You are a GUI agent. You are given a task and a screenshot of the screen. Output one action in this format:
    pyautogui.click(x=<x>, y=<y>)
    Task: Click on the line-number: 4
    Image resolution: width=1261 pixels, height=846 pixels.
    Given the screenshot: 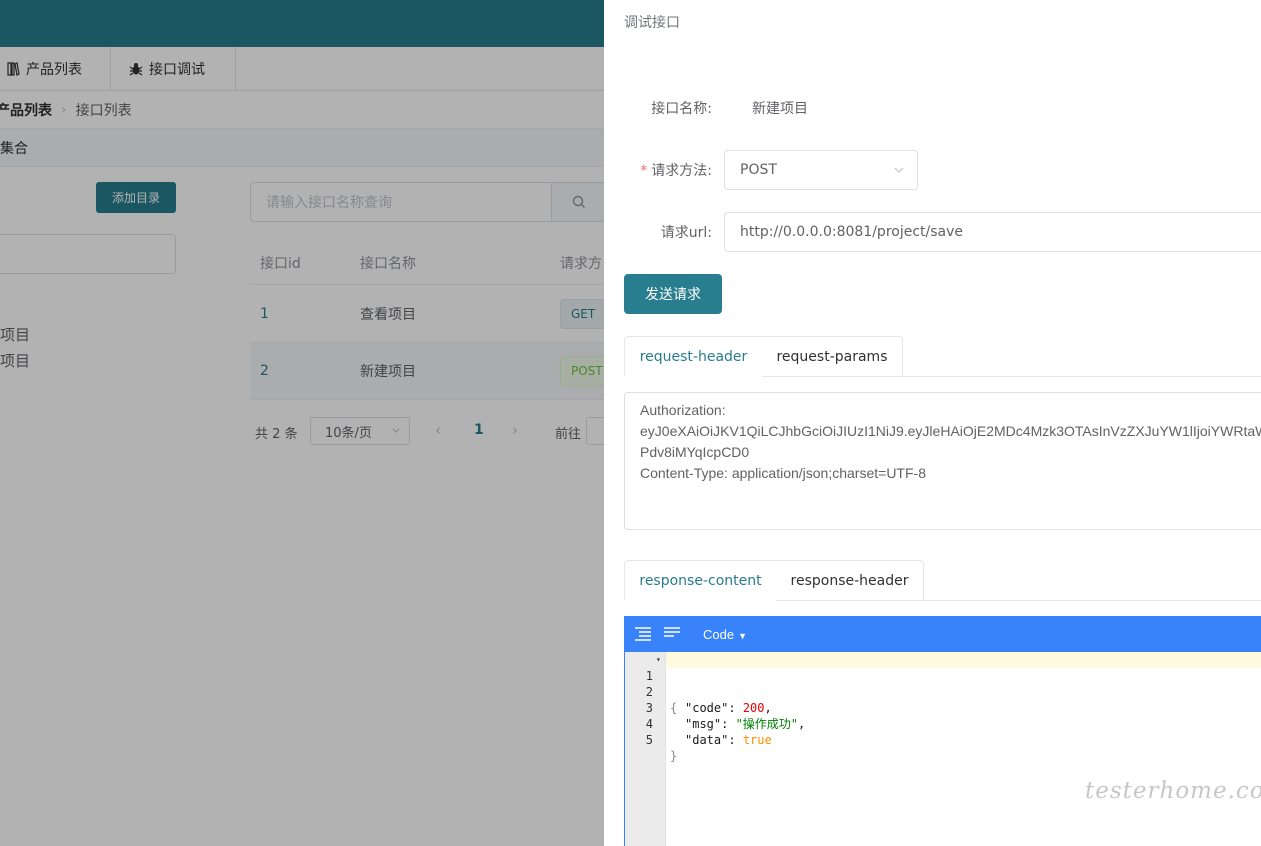 What is the action you would take?
    pyautogui.click(x=649, y=724)
    